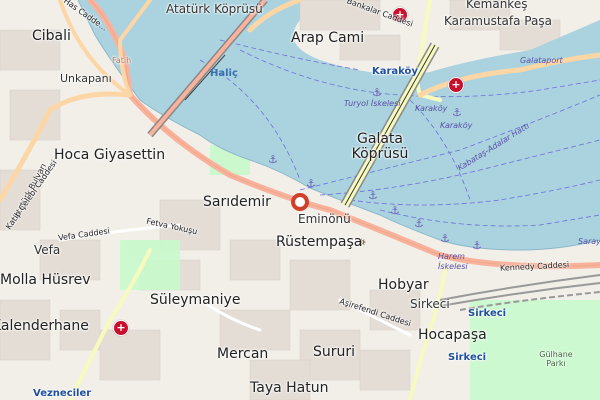 The height and width of the screenshot is (400, 600). I want to click on label-vezneciler: Vezneciler, so click(62, 393).